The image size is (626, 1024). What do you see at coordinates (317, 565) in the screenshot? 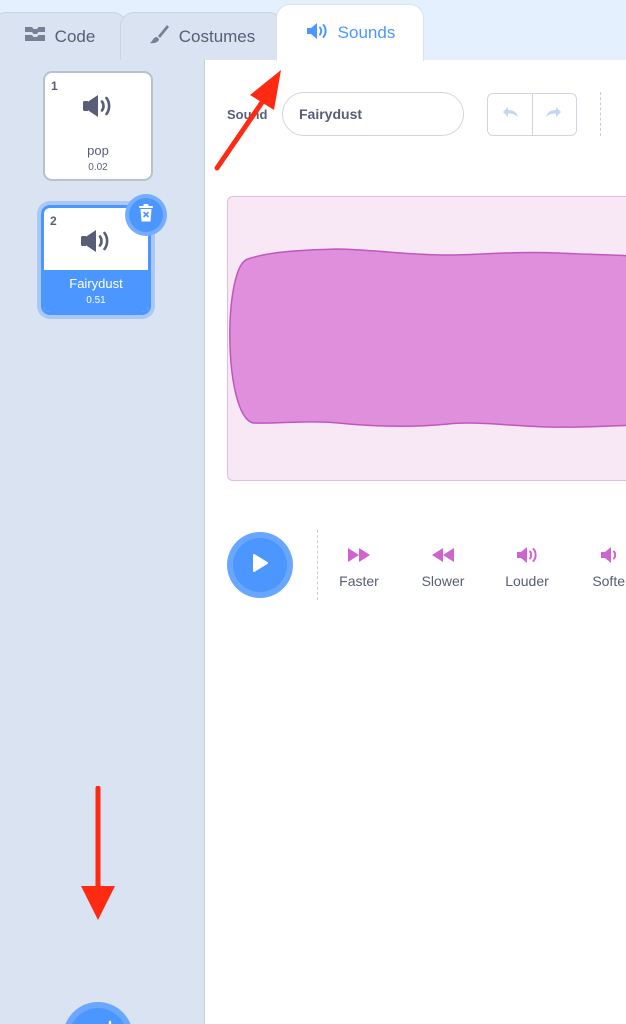
I see `effects-divider` at bounding box center [317, 565].